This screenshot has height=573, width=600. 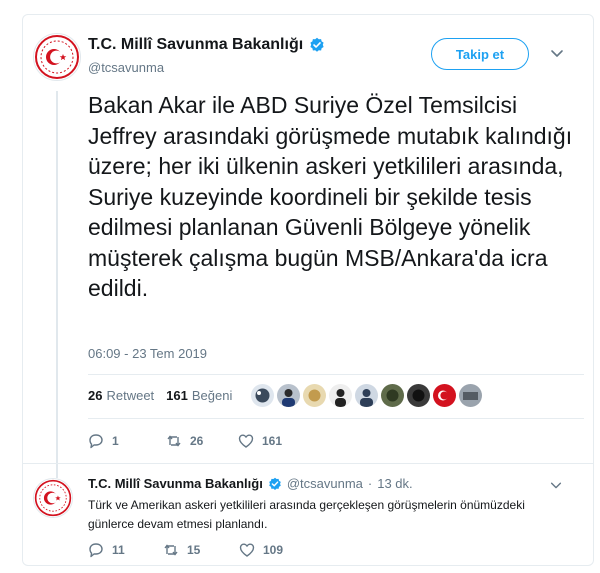 I want to click on retweet-button: 15, so click(x=201, y=550).